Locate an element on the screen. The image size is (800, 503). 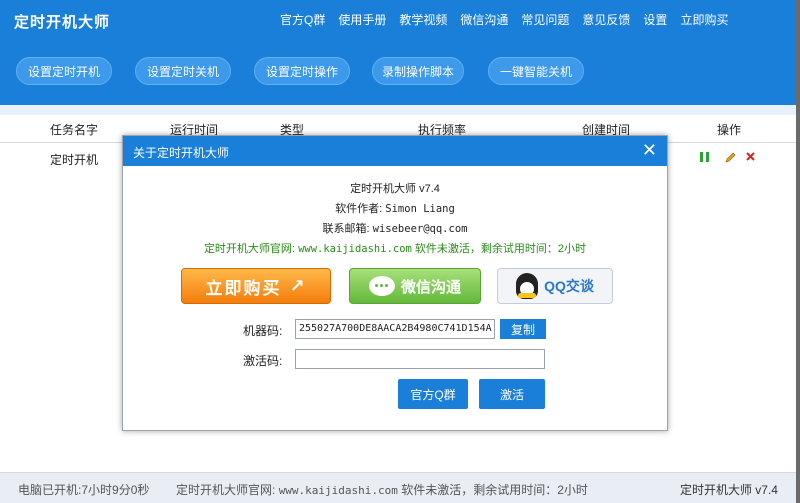
buy-now-button: 立即购买 ↗ is located at coordinates (256, 286).